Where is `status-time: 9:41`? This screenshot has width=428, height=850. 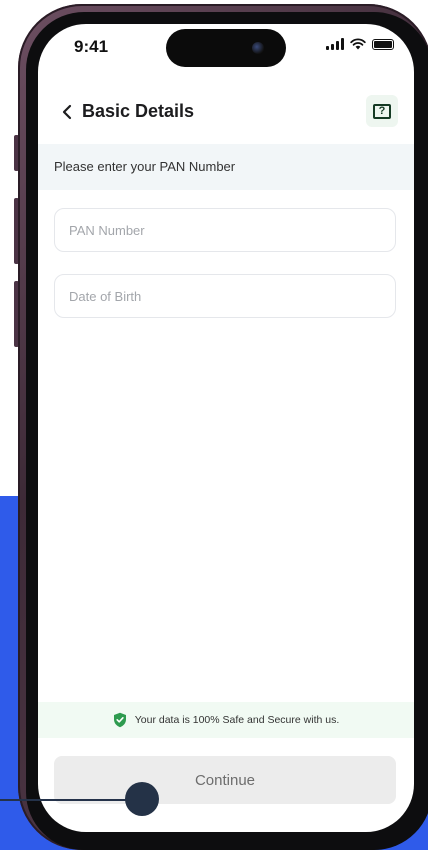
status-time: 9:41 is located at coordinates (91, 46).